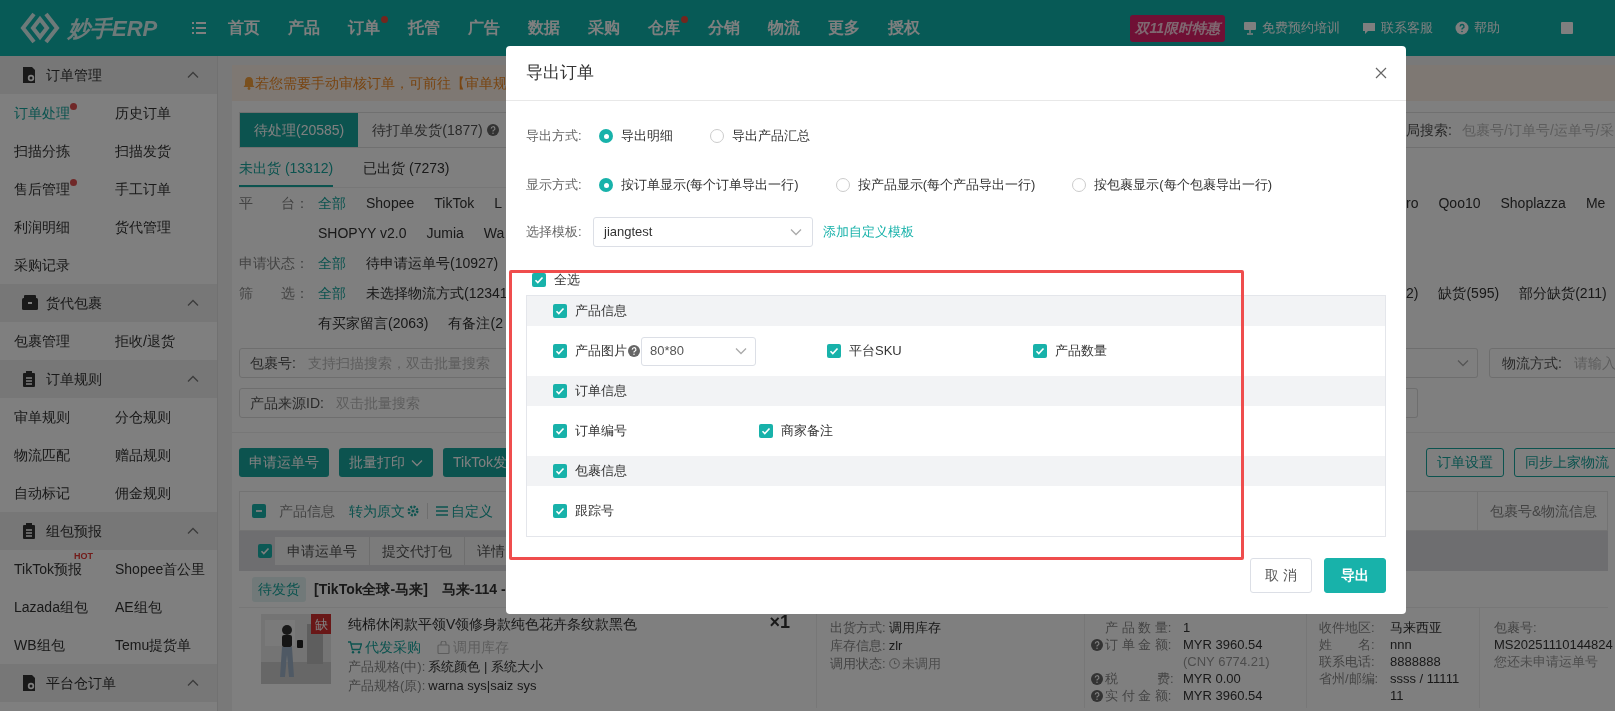 This screenshot has width=1615, height=711. I want to click on section-header: 订单规则, so click(108, 379).